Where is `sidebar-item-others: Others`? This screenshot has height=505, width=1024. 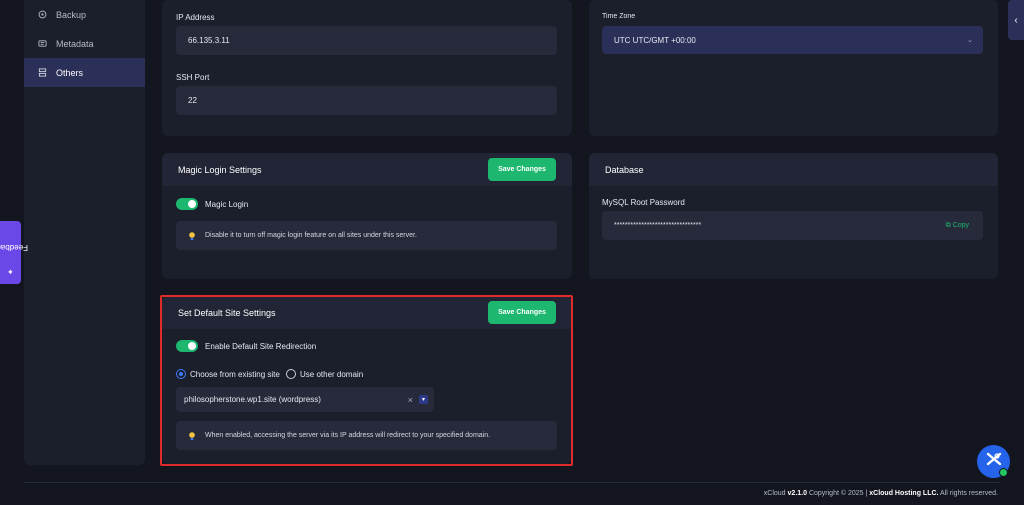 sidebar-item-others: Others is located at coordinates (84, 72).